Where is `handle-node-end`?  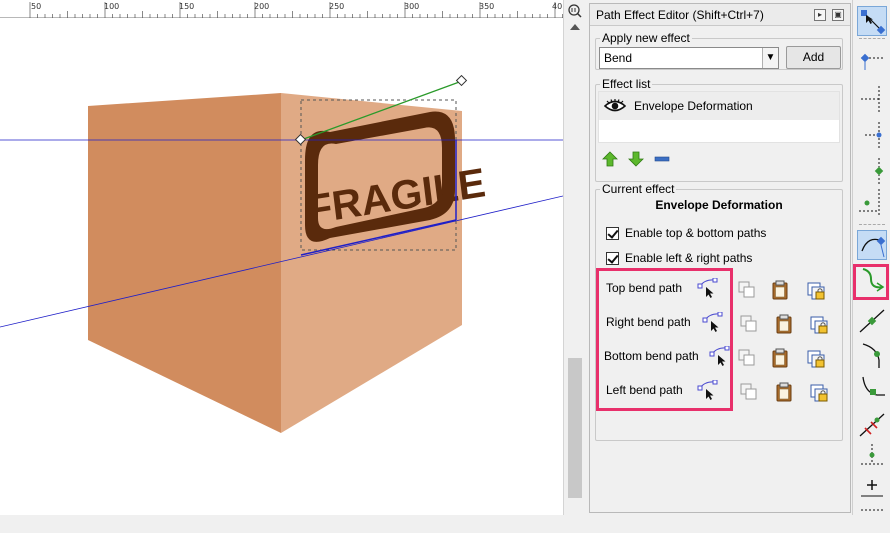 handle-node-end is located at coordinates (461, 80).